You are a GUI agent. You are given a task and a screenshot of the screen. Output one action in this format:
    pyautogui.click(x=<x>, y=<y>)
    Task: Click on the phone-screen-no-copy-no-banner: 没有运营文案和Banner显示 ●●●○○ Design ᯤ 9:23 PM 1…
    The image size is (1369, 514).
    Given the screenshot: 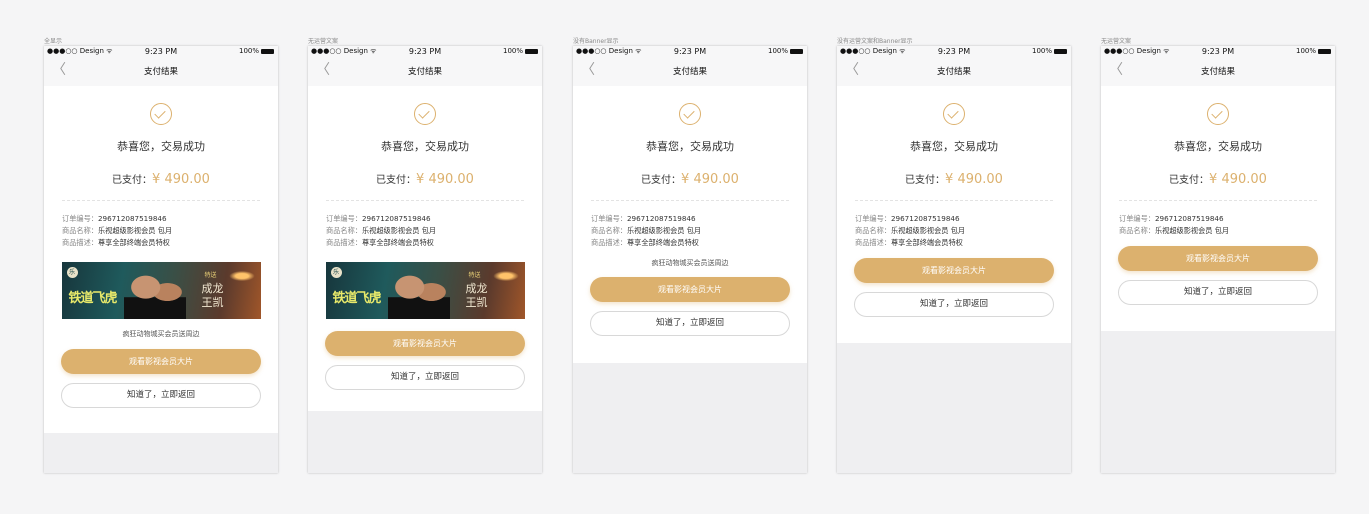 What is the action you would take?
    pyautogui.click(x=954, y=255)
    